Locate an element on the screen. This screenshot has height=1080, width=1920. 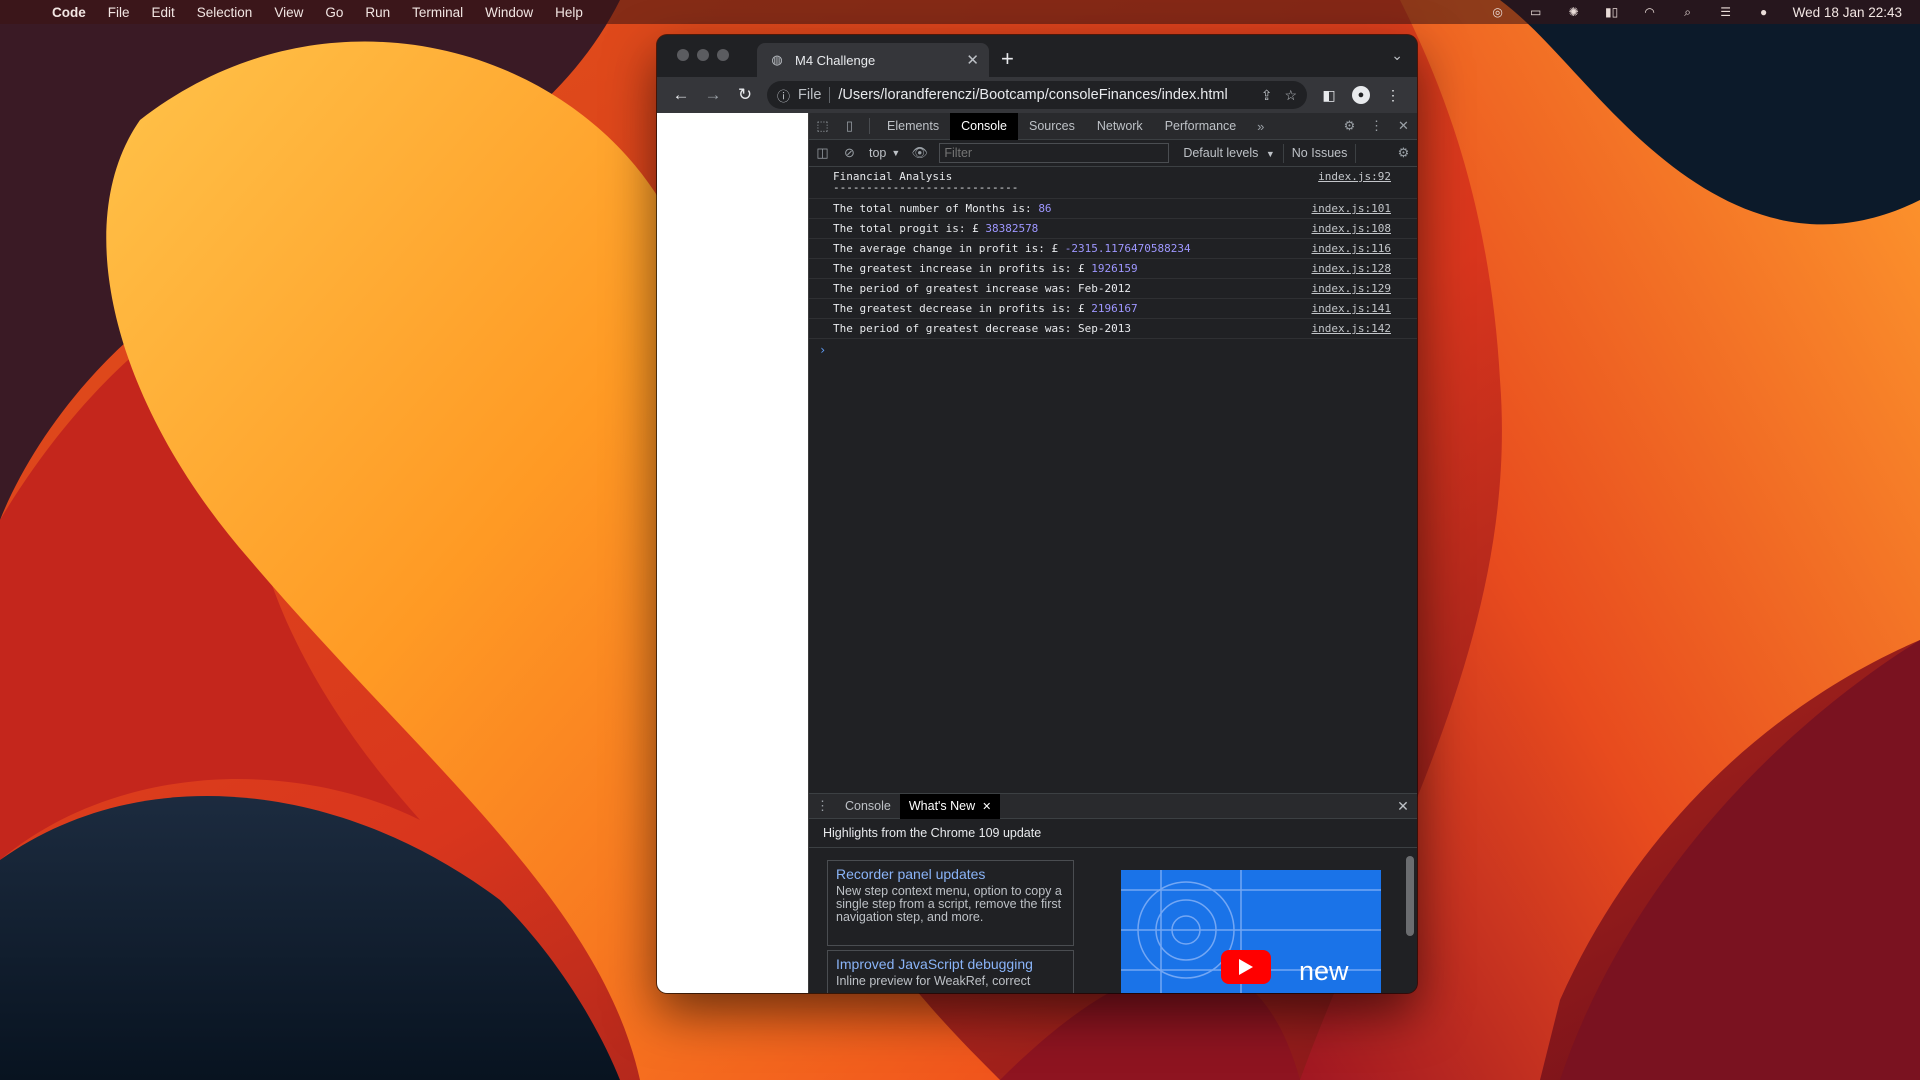
wifi-icon: ◠ is located at coordinates (1650, 12).